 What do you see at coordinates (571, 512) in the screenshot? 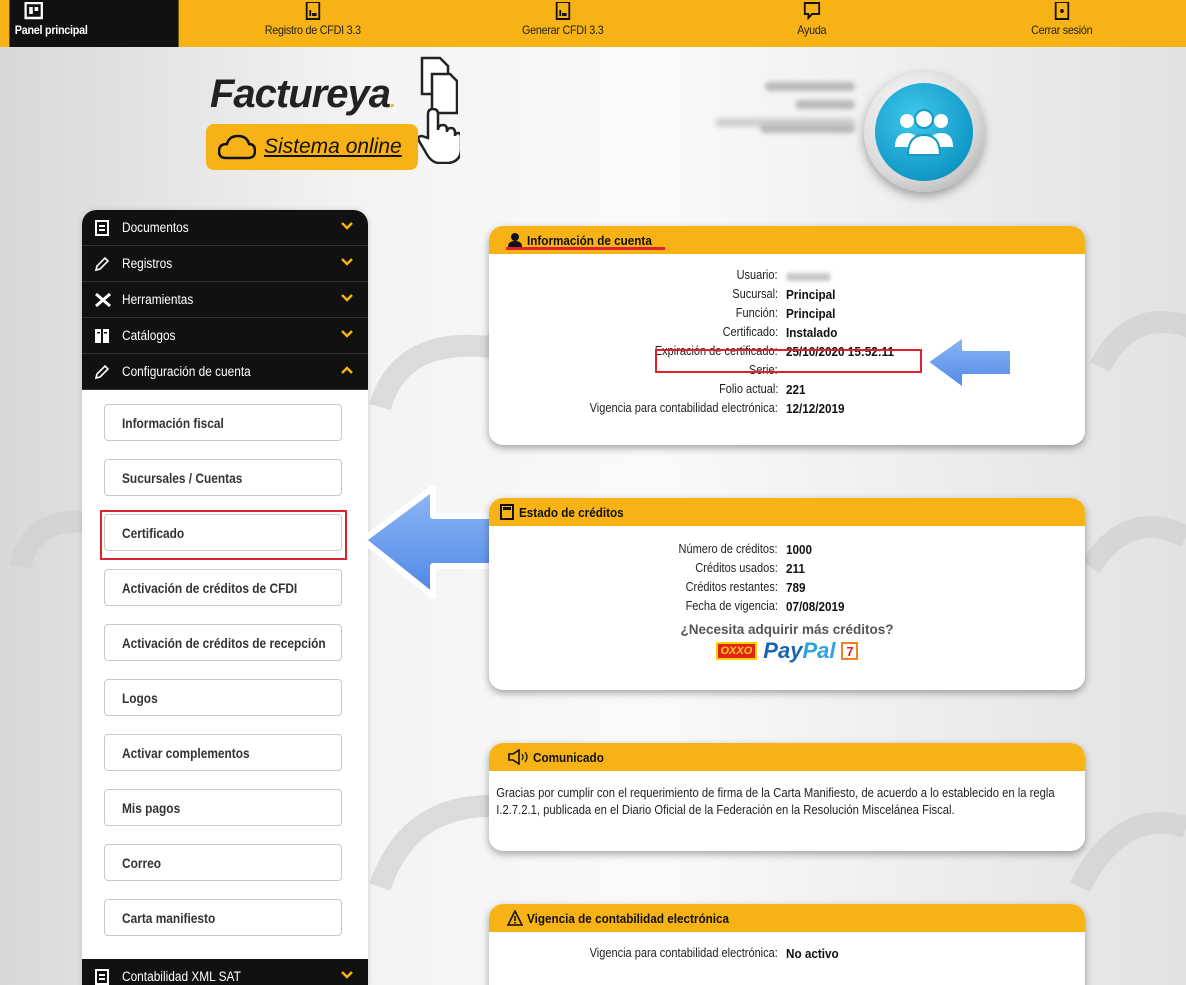
I see `card-title: Estado de créditos` at bounding box center [571, 512].